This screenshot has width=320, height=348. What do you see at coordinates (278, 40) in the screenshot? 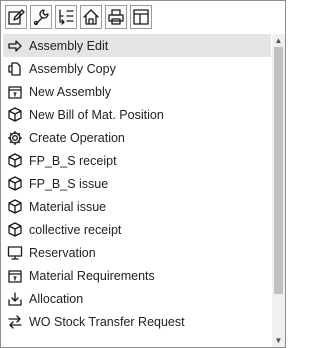
I see `scroll-up-icon: ▲` at bounding box center [278, 40].